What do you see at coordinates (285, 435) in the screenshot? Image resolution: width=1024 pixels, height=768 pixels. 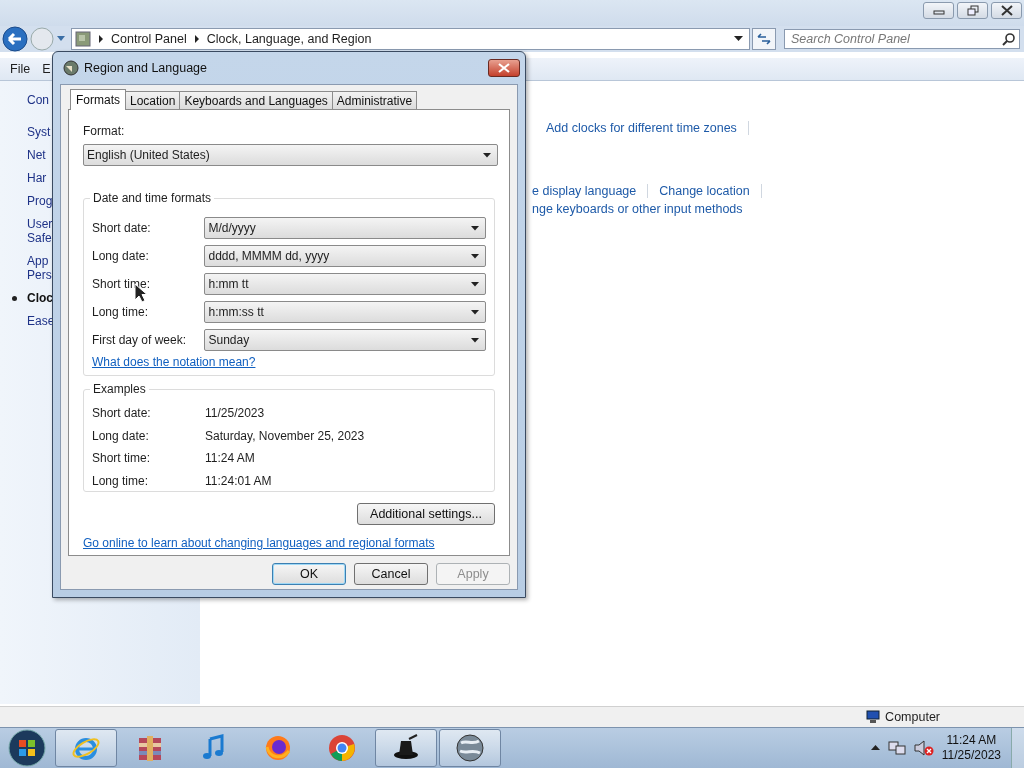 I see `example-value: Saturday, November 25, 2023` at bounding box center [285, 435].